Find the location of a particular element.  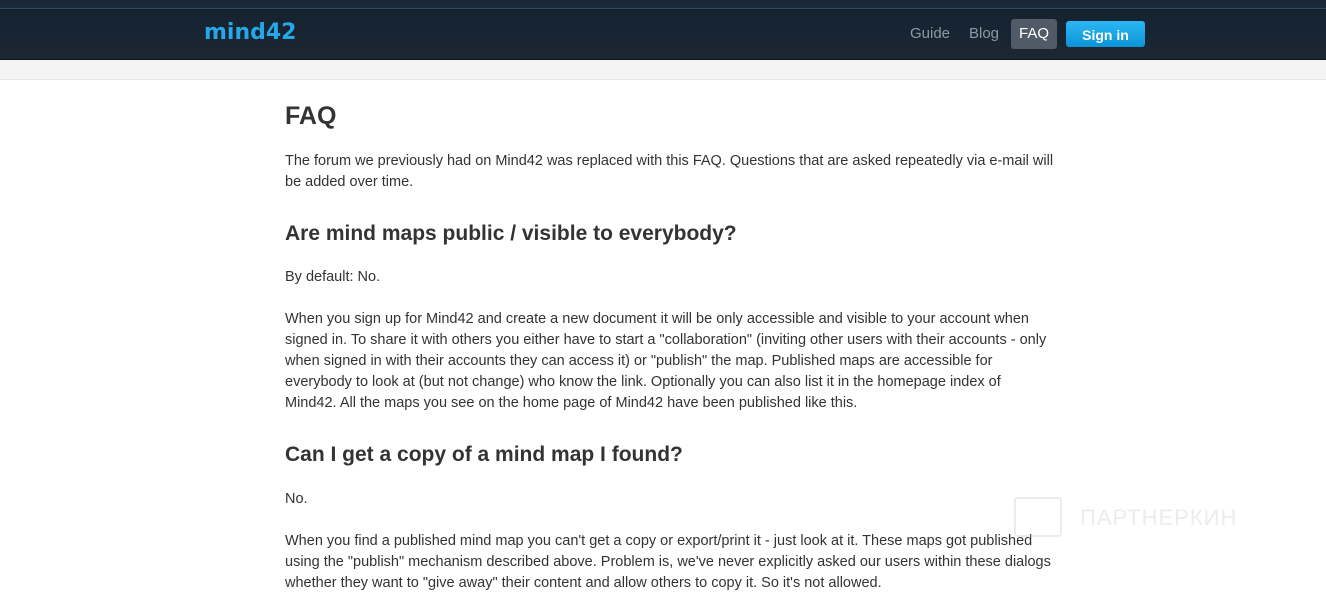

sign-in-button: Sign in is located at coordinates (1105, 34).